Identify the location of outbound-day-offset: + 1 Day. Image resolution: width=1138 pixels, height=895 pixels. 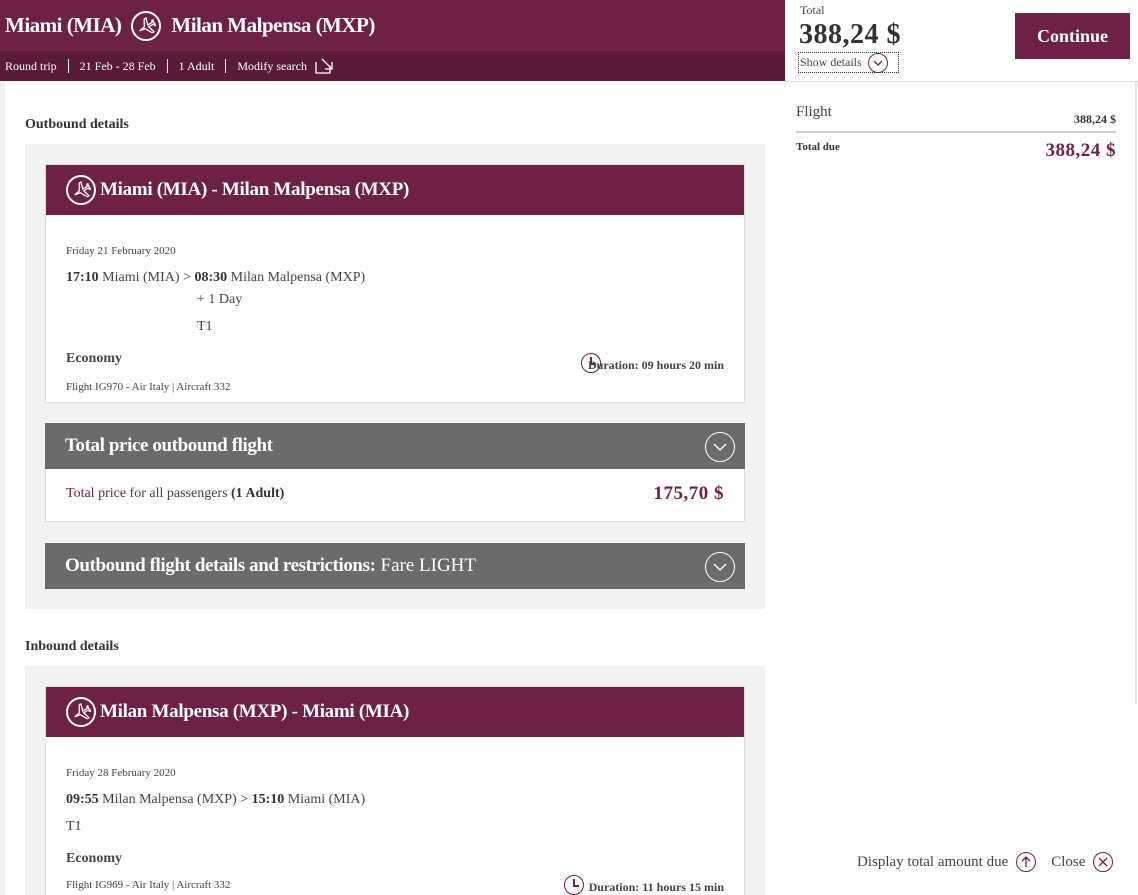
(220, 299).